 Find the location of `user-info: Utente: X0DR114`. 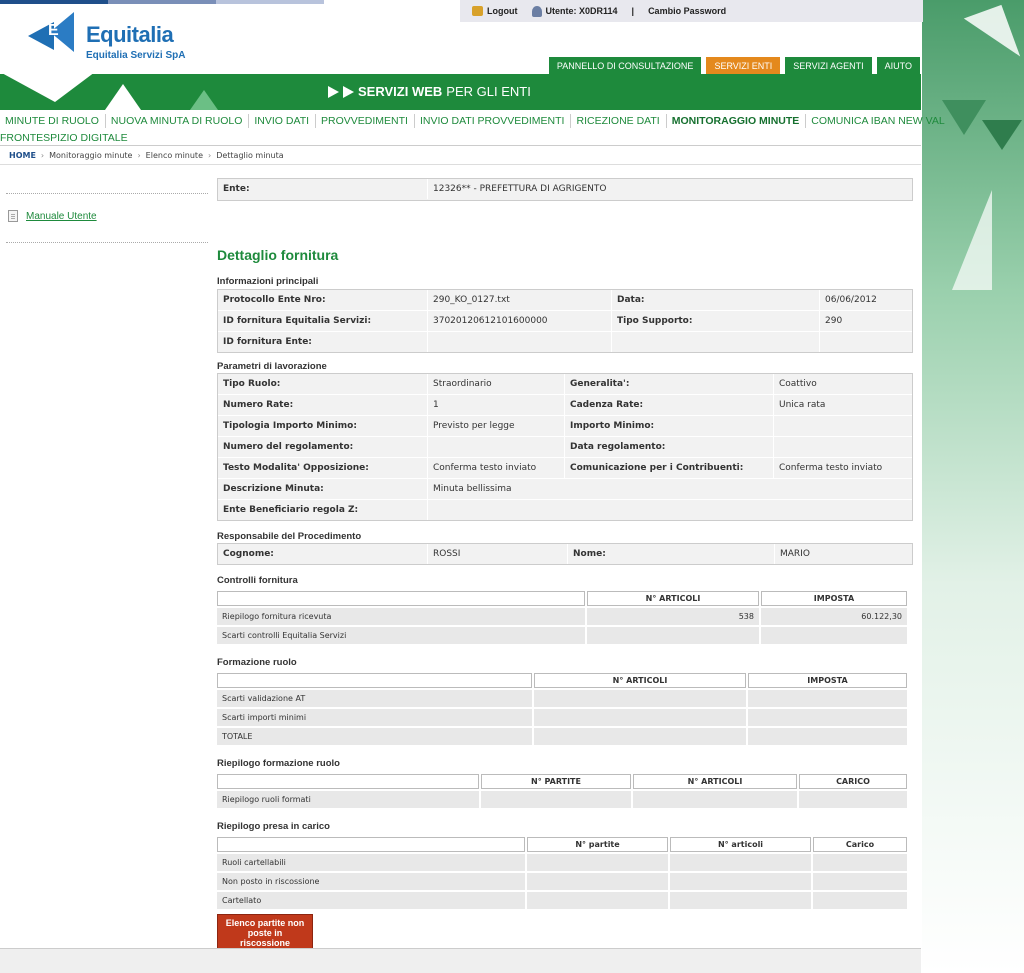

user-info: Utente: X0DR114 is located at coordinates (574, 11).